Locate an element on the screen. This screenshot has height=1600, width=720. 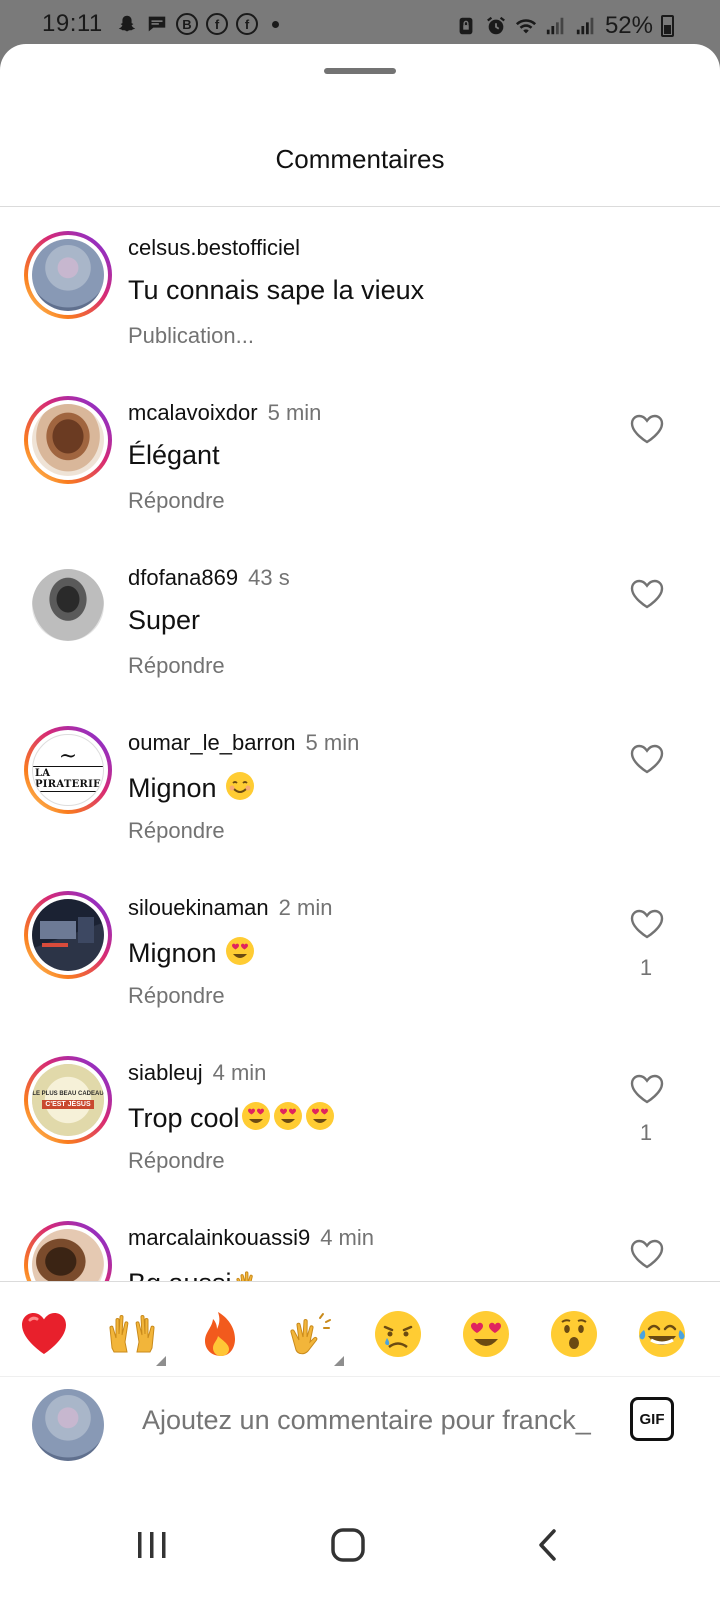
comment-username: mcalavoixdor is located at coordinates (193, 412).